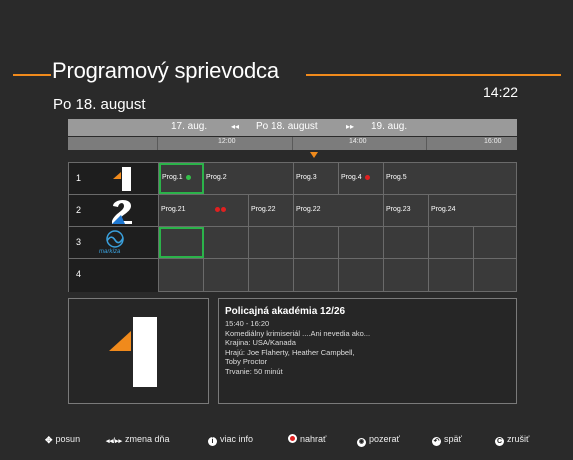 The width and height of the screenshot is (573, 460). Describe the element at coordinates (189, 126) in the screenshot. I see `prev-day-label: 17. aug.` at that location.